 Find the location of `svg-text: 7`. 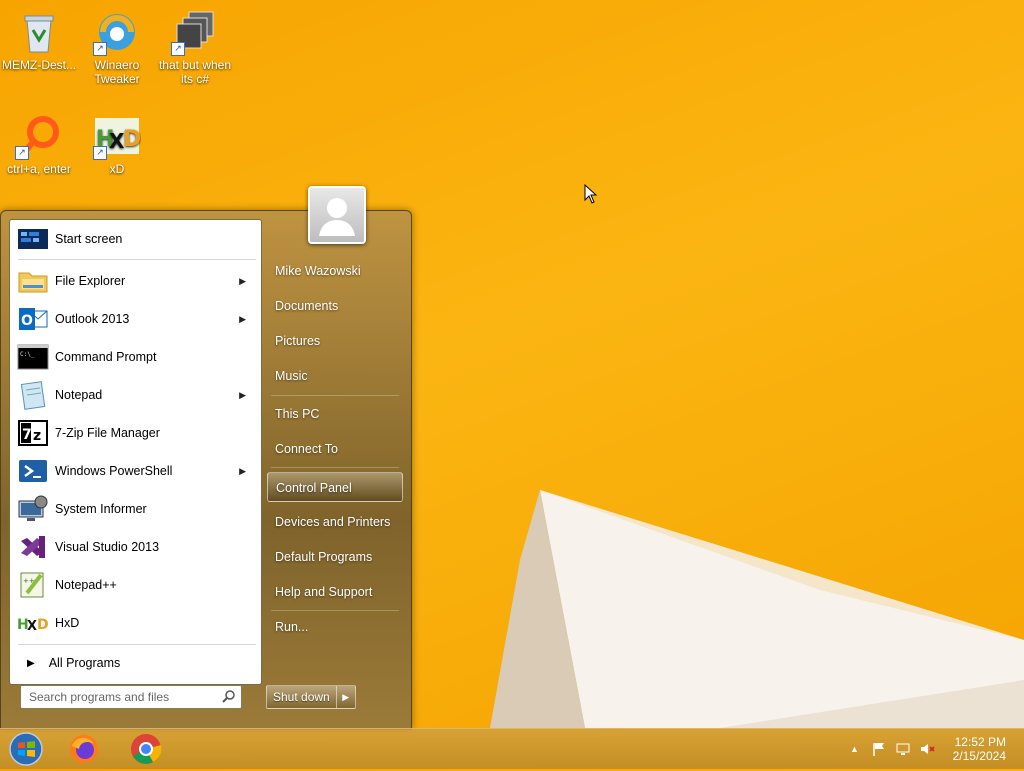

svg-text: 7 is located at coordinates (27, 435).